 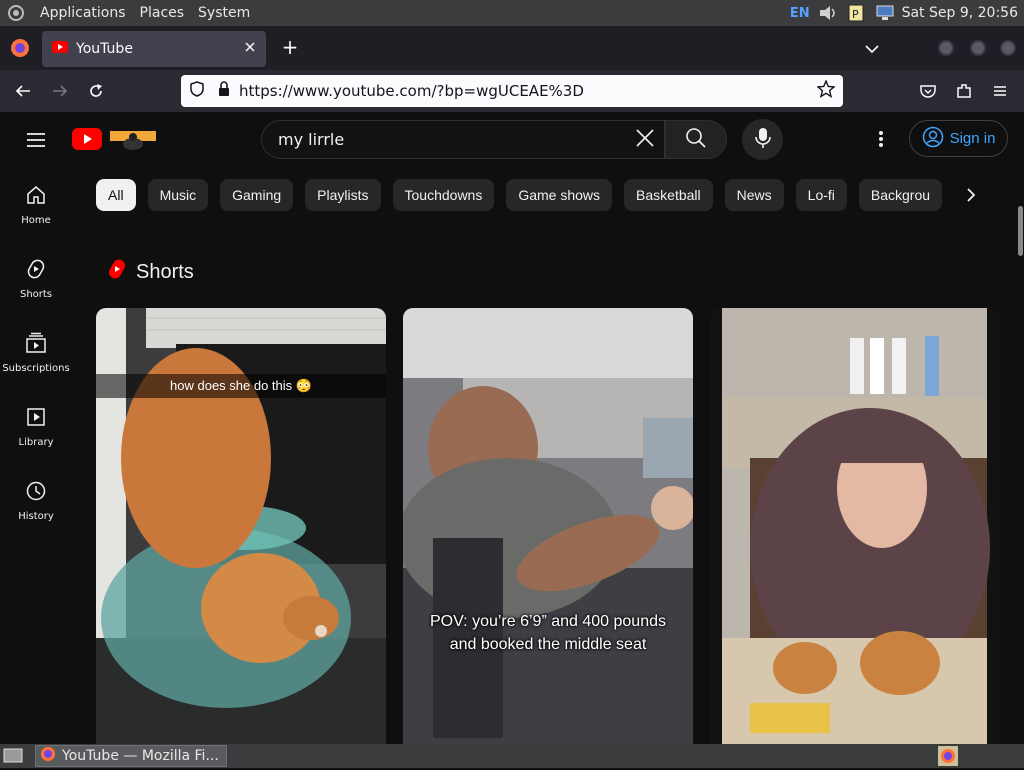 I want to click on tab-list-chevron-icon, so click(x=872, y=49).